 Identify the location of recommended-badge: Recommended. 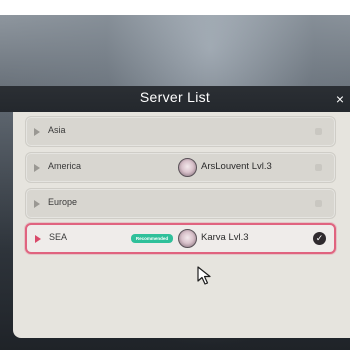
(152, 238).